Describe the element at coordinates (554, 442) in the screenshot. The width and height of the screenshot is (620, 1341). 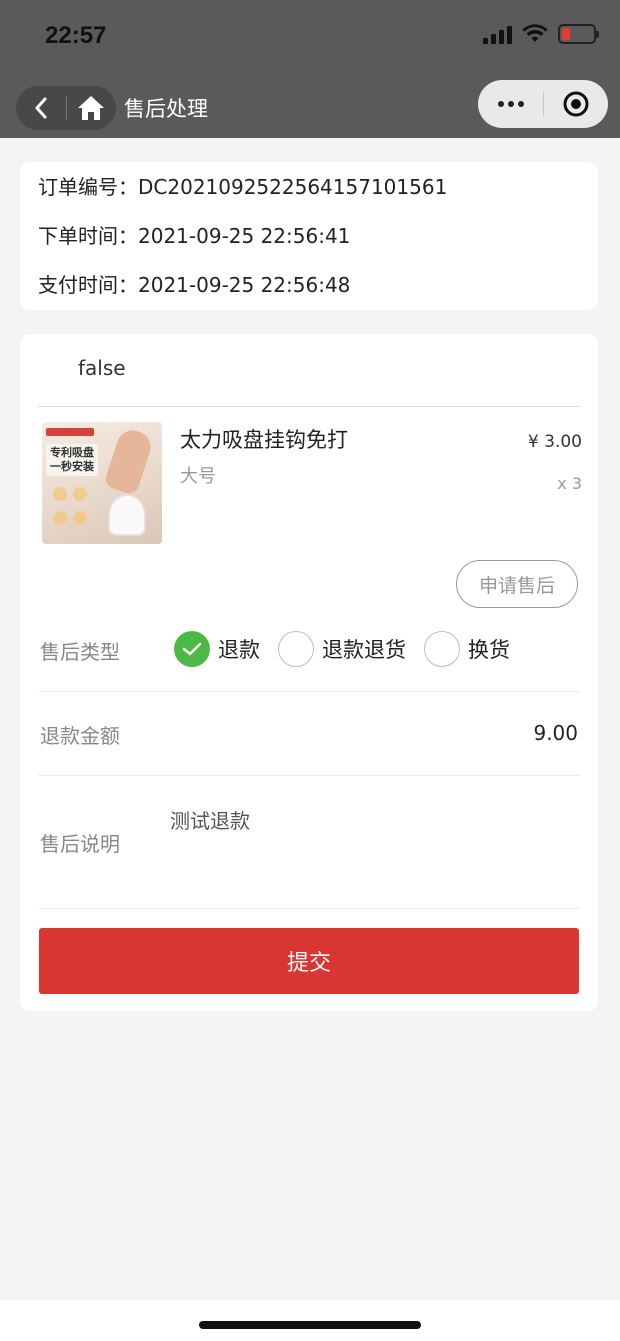
I see `product-price: ¥ 3.00` at that location.